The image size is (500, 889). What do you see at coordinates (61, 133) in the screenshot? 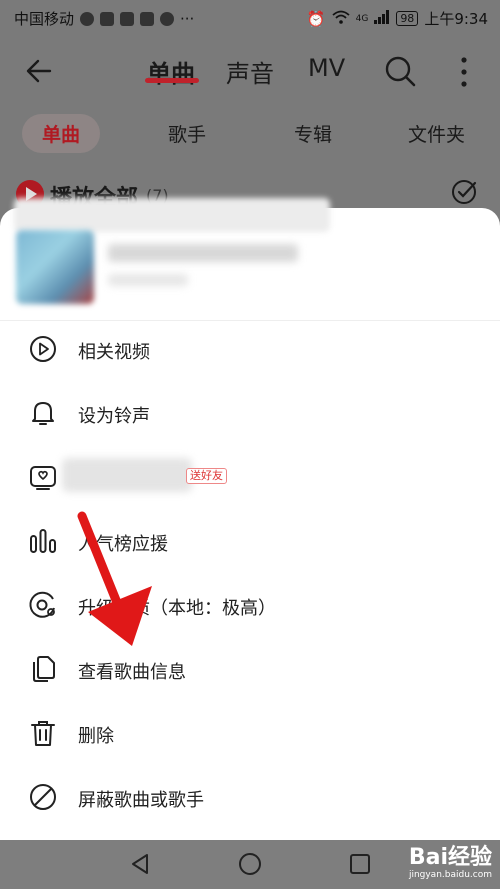
I see `subtab-songs: 单曲` at bounding box center [61, 133].